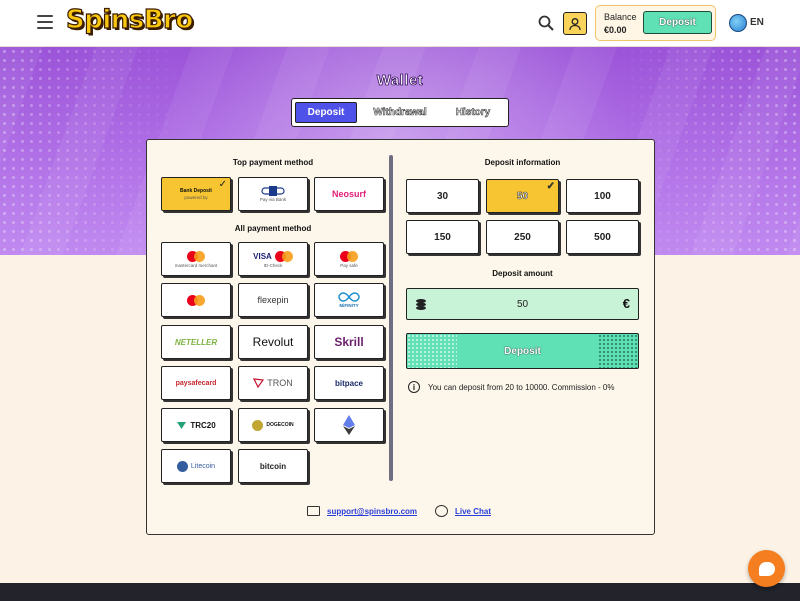 The width and height of the screenshot is (800, 601). What do you see at coordinates (473, 511) in the screenshot?
I see `live-chat-link: Live Chat` at bounding box center [473, 511].